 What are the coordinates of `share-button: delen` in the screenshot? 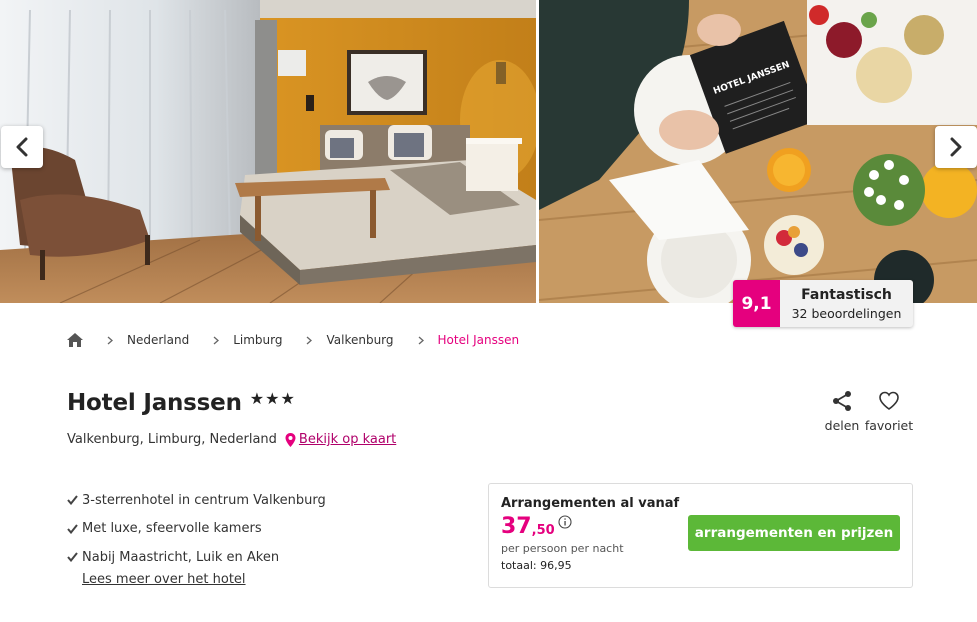 It's located at (842, 411).